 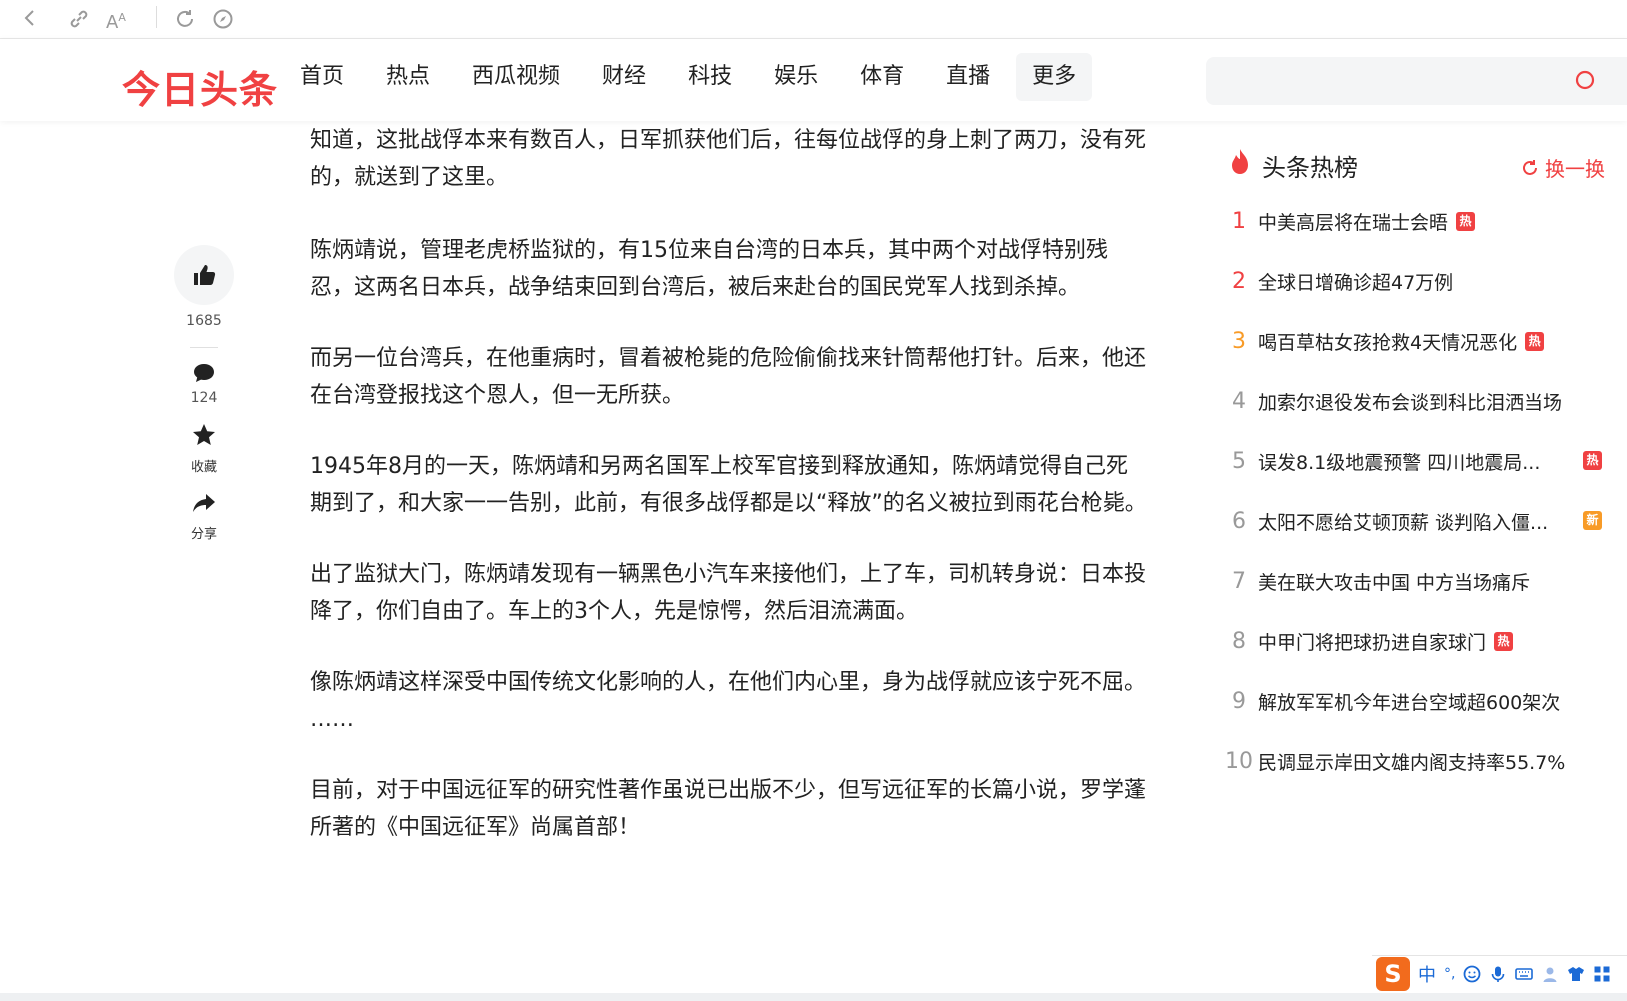 What do you see at coordinates (1240, 165) in the screenshot?
I see `fire-icon` at bounding box center [1240, 165].